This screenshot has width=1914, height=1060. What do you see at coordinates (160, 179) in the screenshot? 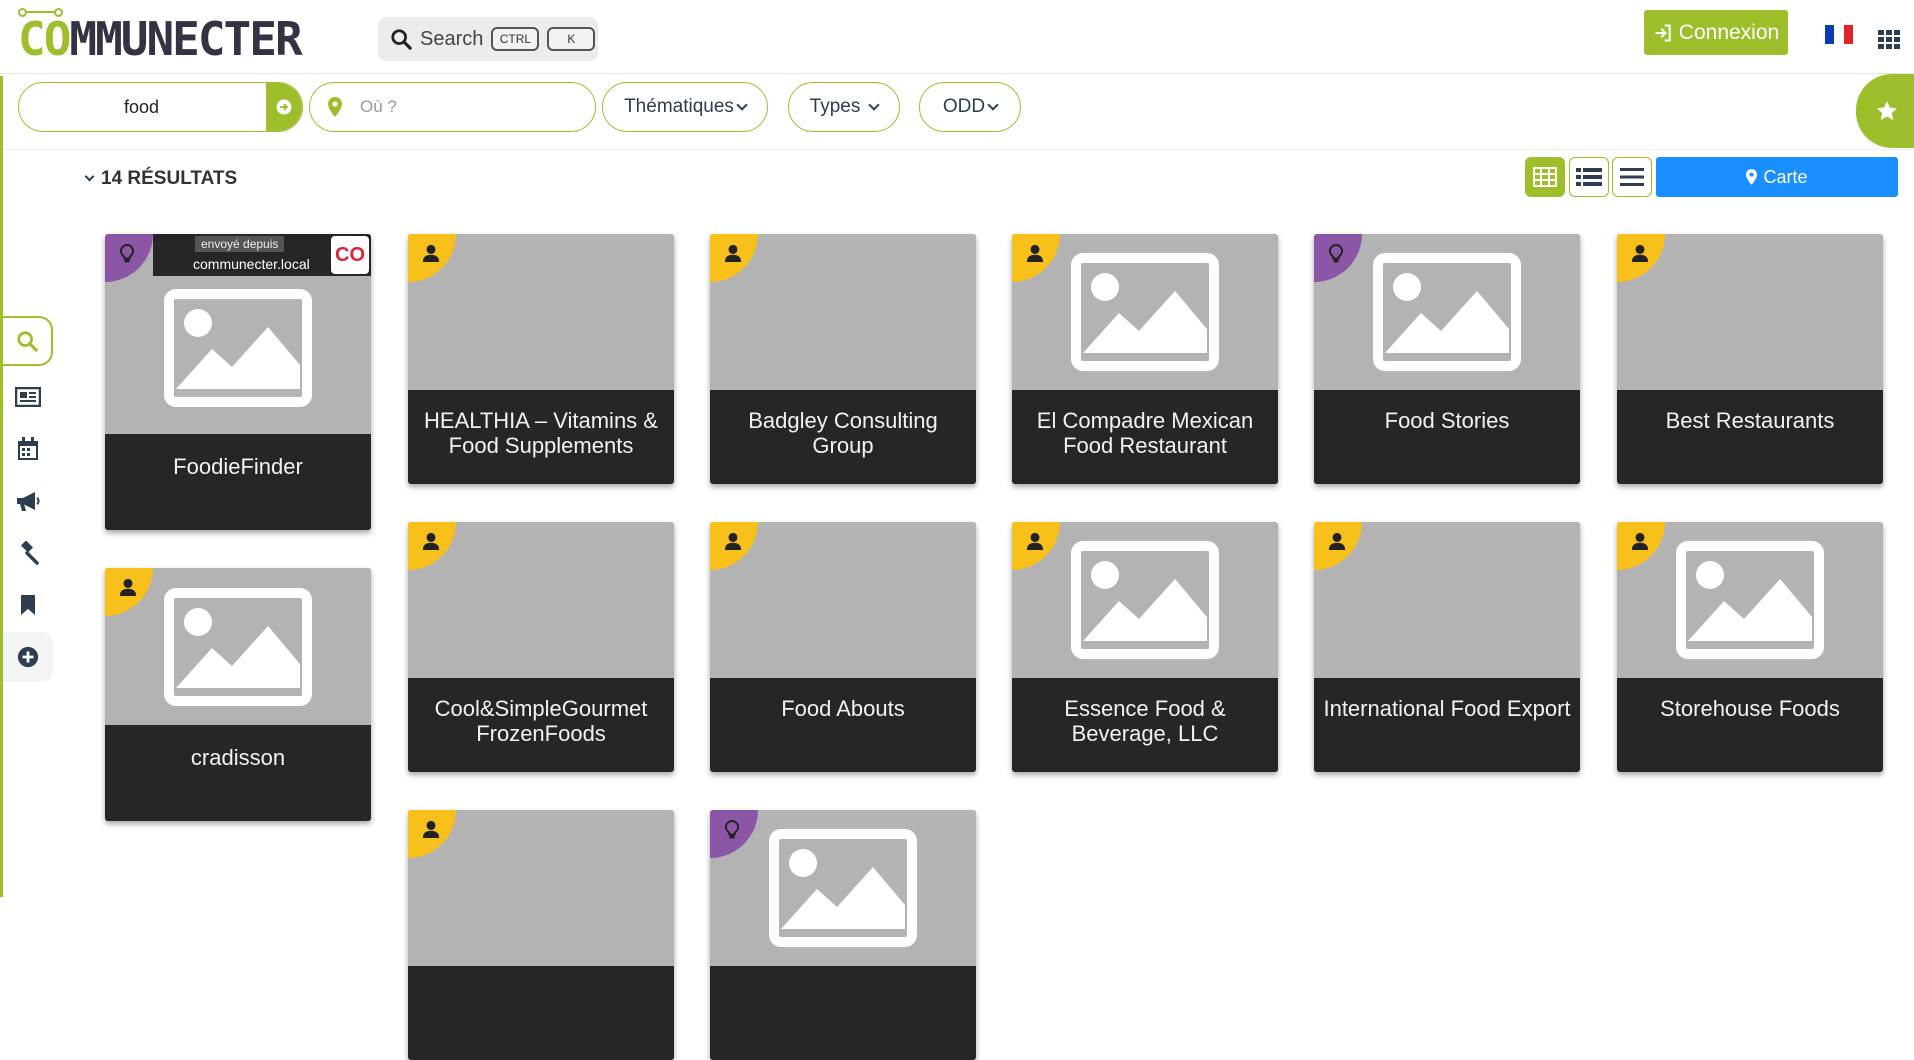
I see `results-count-toggle: 14 RÉSULTATS` at bounding box center [160, 179].